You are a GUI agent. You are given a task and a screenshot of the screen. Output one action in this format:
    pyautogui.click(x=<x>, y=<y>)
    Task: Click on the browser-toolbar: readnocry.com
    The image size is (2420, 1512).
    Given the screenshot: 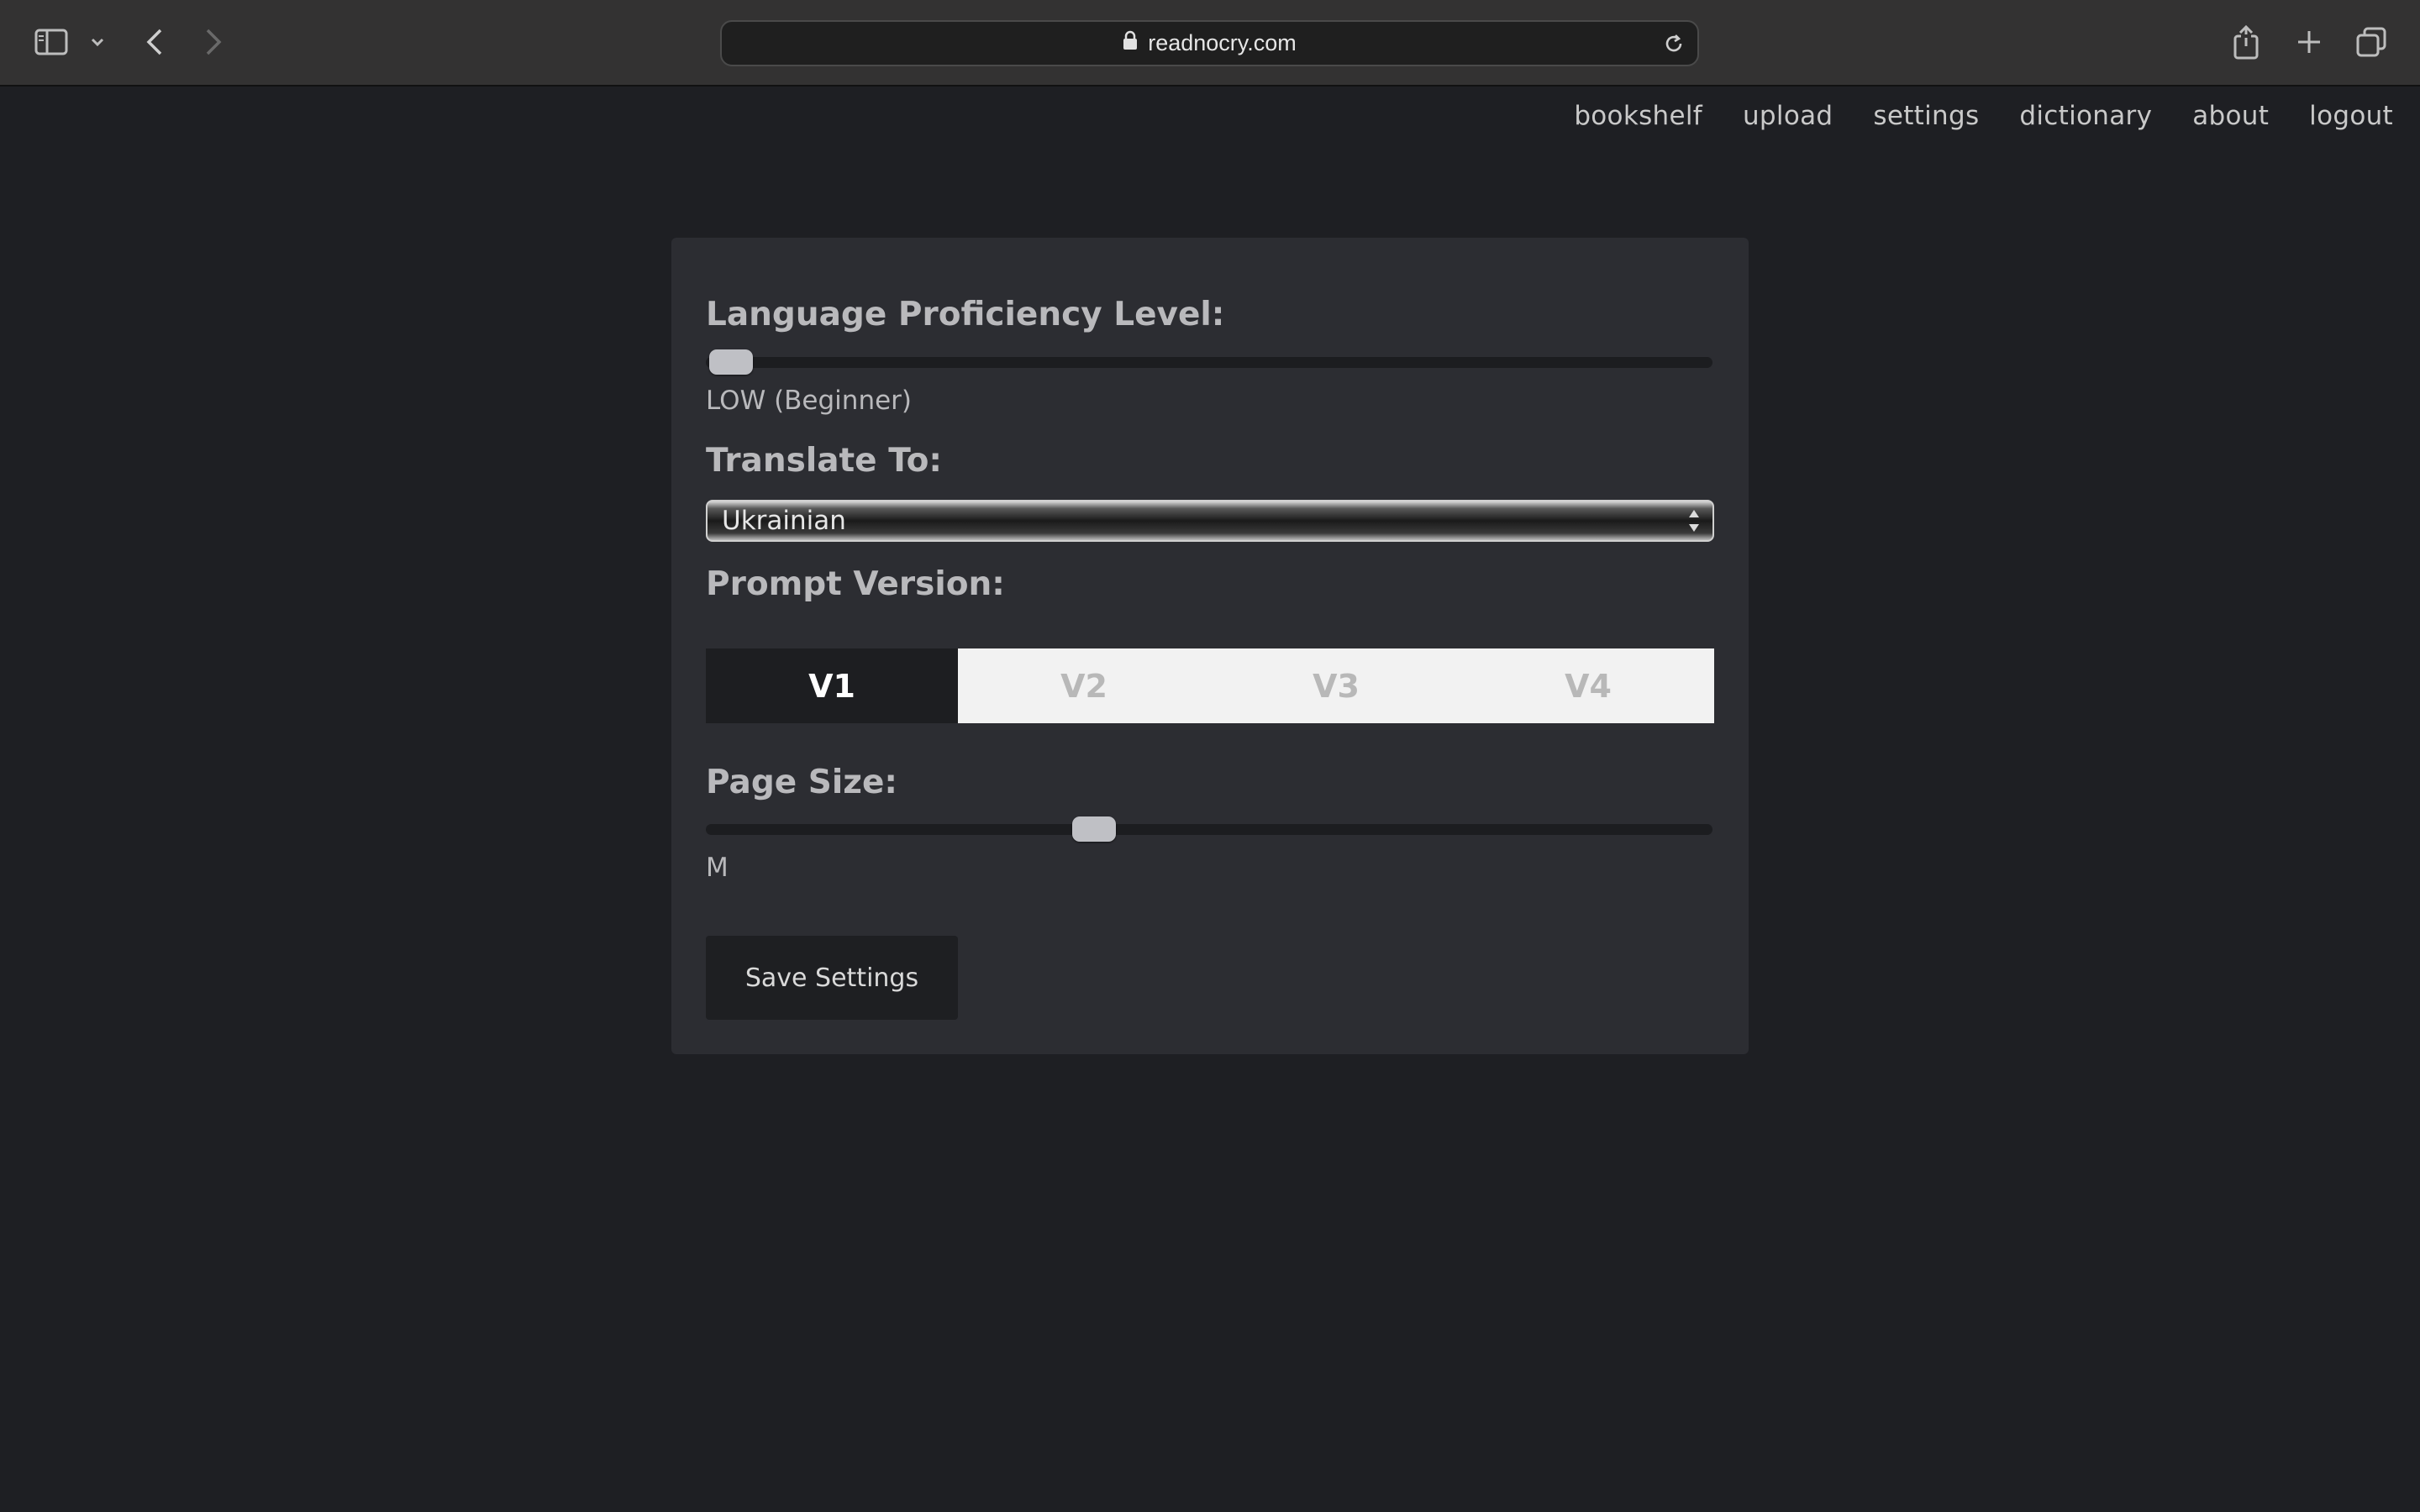 What is the action you would take?
    pyautogui.click(x=1210, y=43)
    